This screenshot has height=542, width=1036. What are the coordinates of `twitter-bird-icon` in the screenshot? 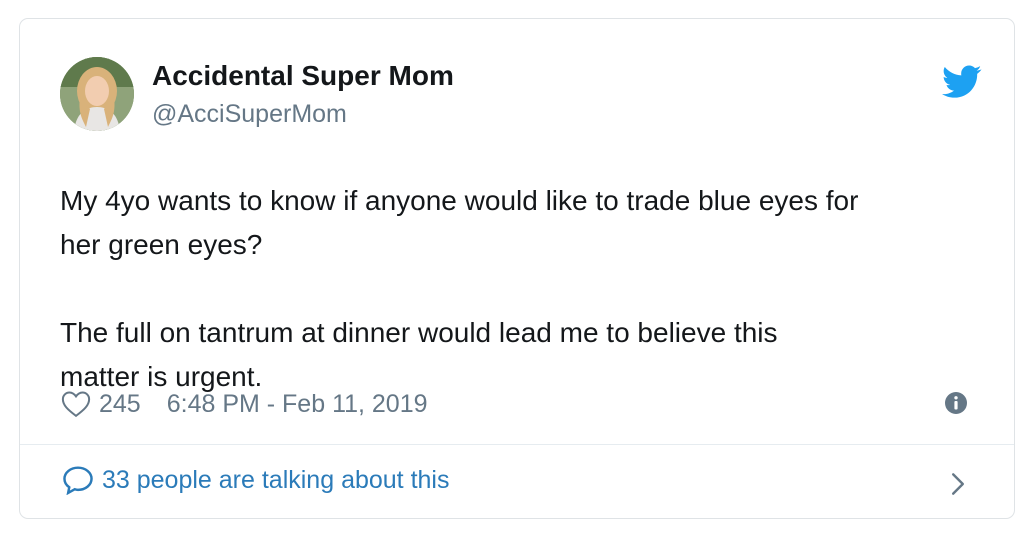 It's located at (962, 82).